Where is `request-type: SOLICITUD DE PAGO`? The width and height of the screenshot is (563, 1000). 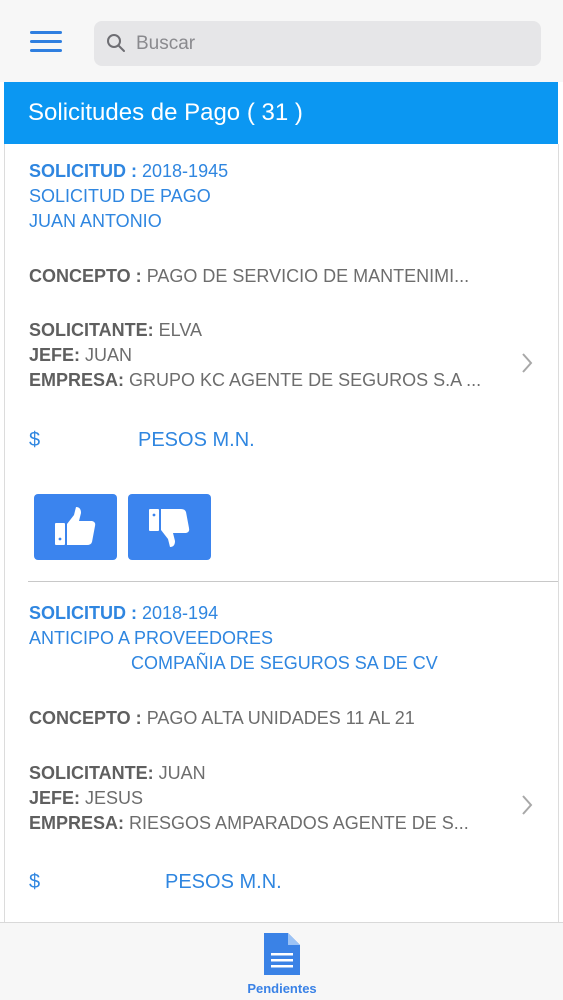 request-type: SOLICITUD DE PAGO is located at coordinates (120, 196).